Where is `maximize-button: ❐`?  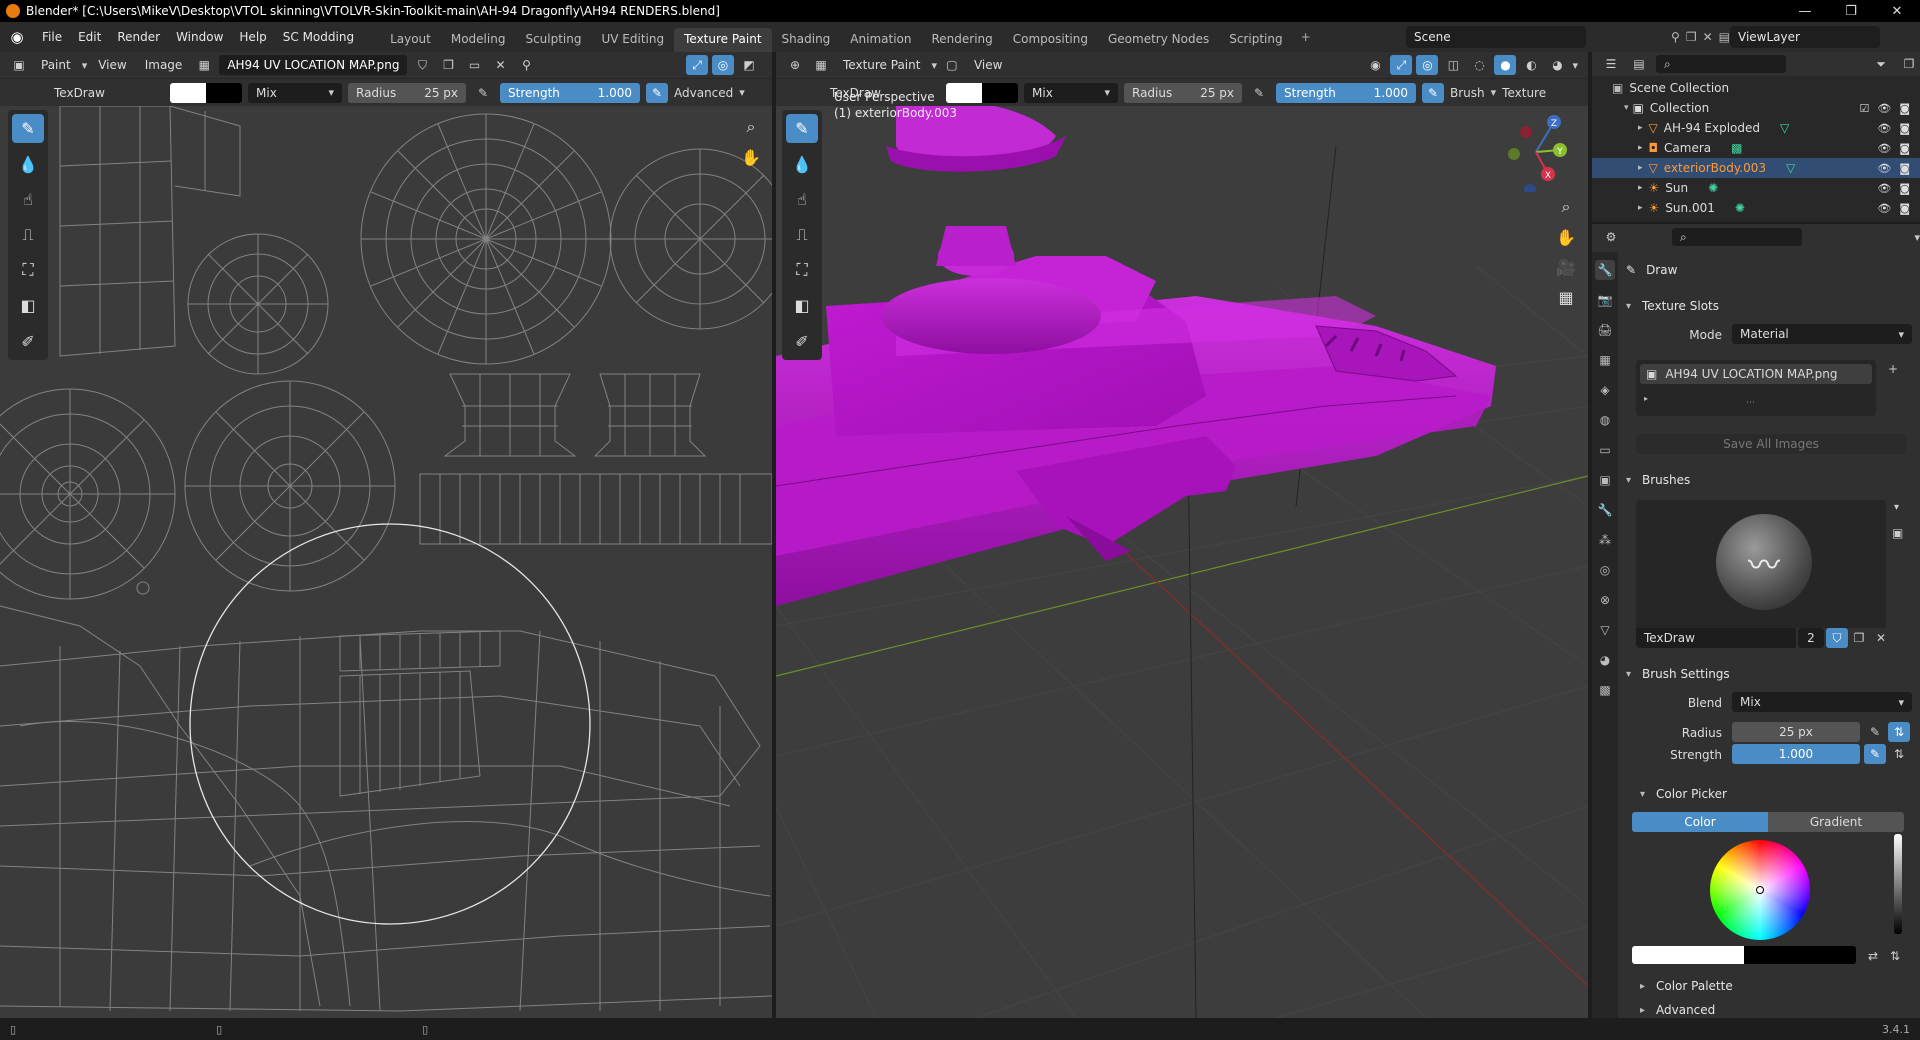
maximize-button: ❐ is located at coordinates (1851, 11).